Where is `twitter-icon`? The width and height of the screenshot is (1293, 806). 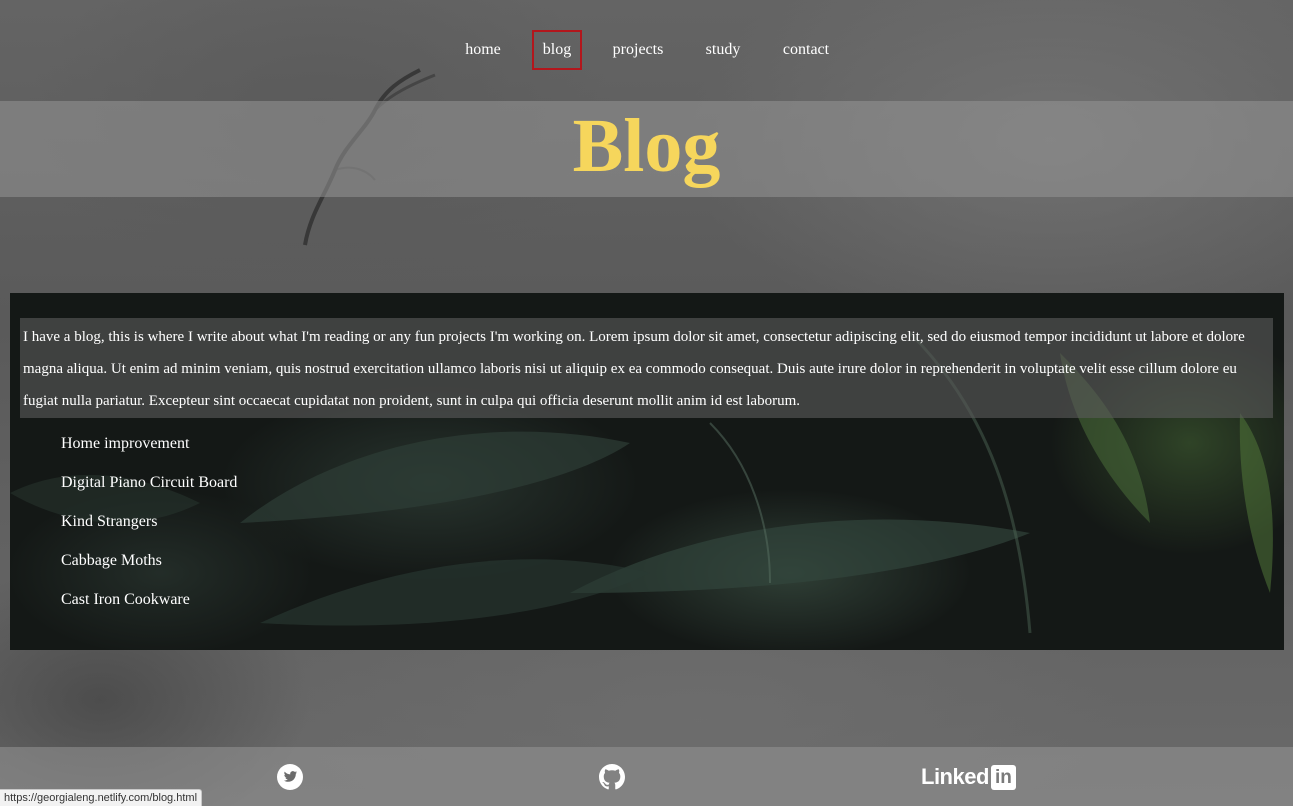 twitter-icon is located at coordinates (290, 777).